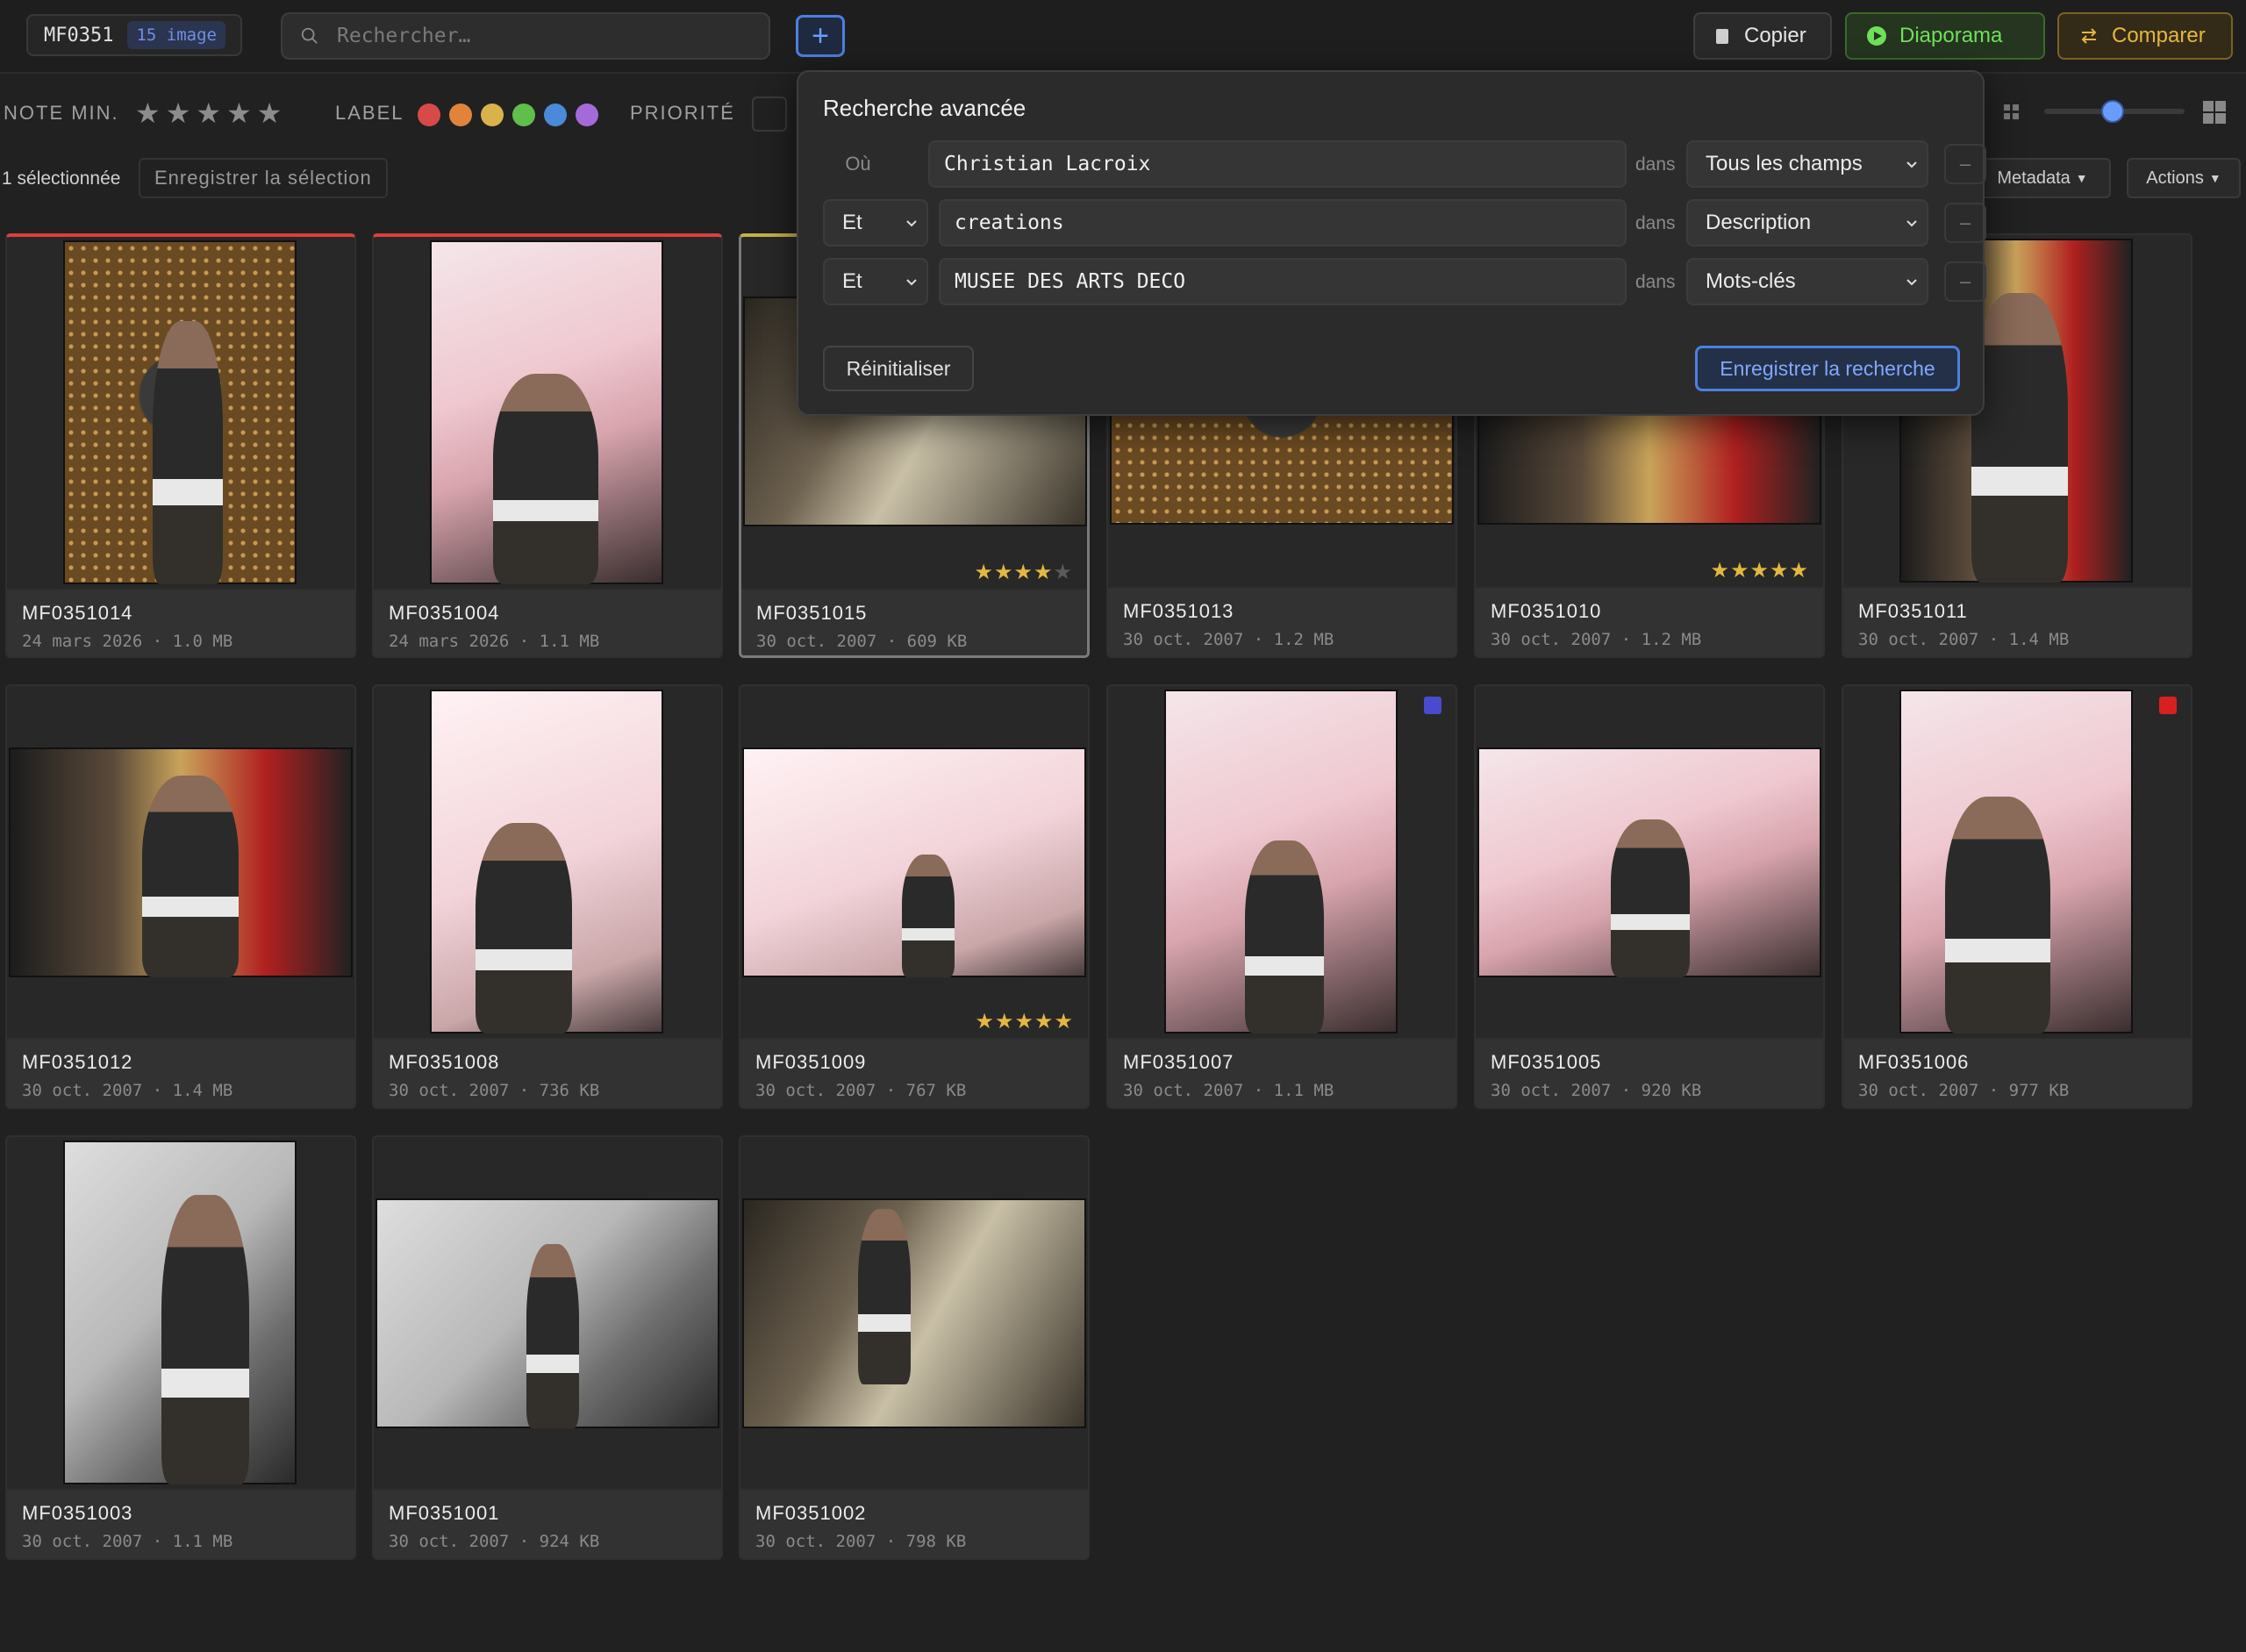 This screenshot has width=2246, height=1652. Describe the element at coordinates (1914, 1062) in the screenshot. I see `image-id: MF0351006` at that location.